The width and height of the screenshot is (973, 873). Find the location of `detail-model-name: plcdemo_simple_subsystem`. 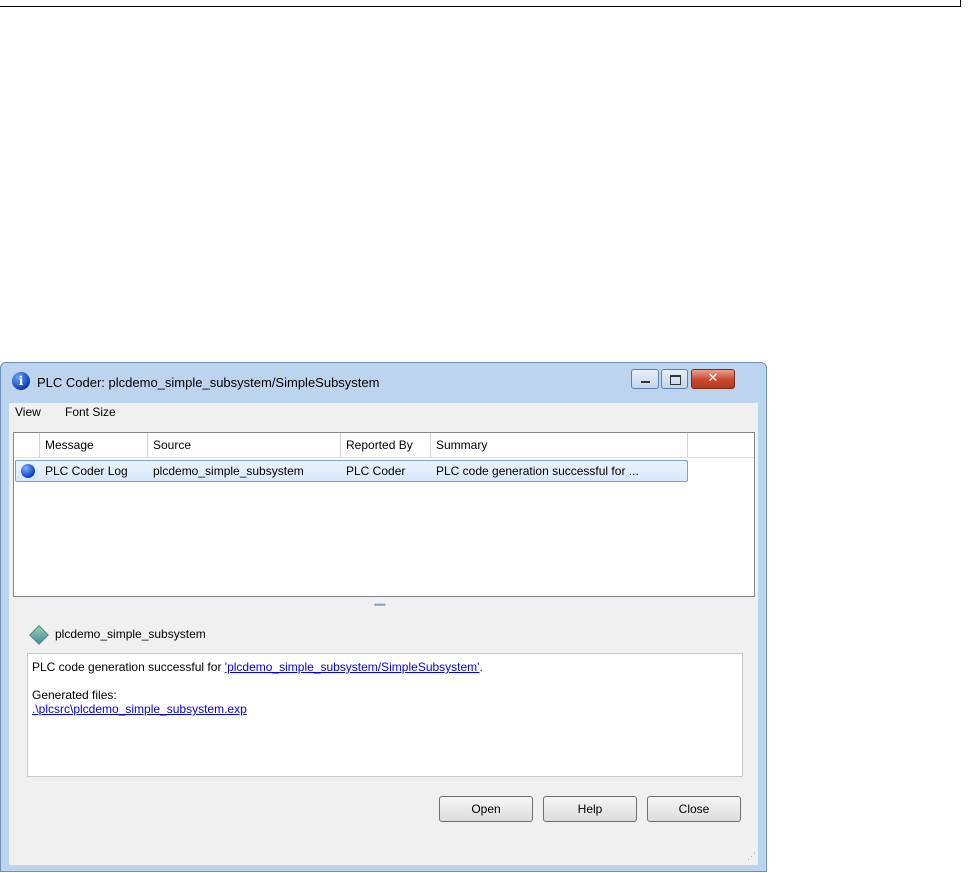

detail-model-name: plcdemo_simple_subsystem is located at coordinates (130, 634).